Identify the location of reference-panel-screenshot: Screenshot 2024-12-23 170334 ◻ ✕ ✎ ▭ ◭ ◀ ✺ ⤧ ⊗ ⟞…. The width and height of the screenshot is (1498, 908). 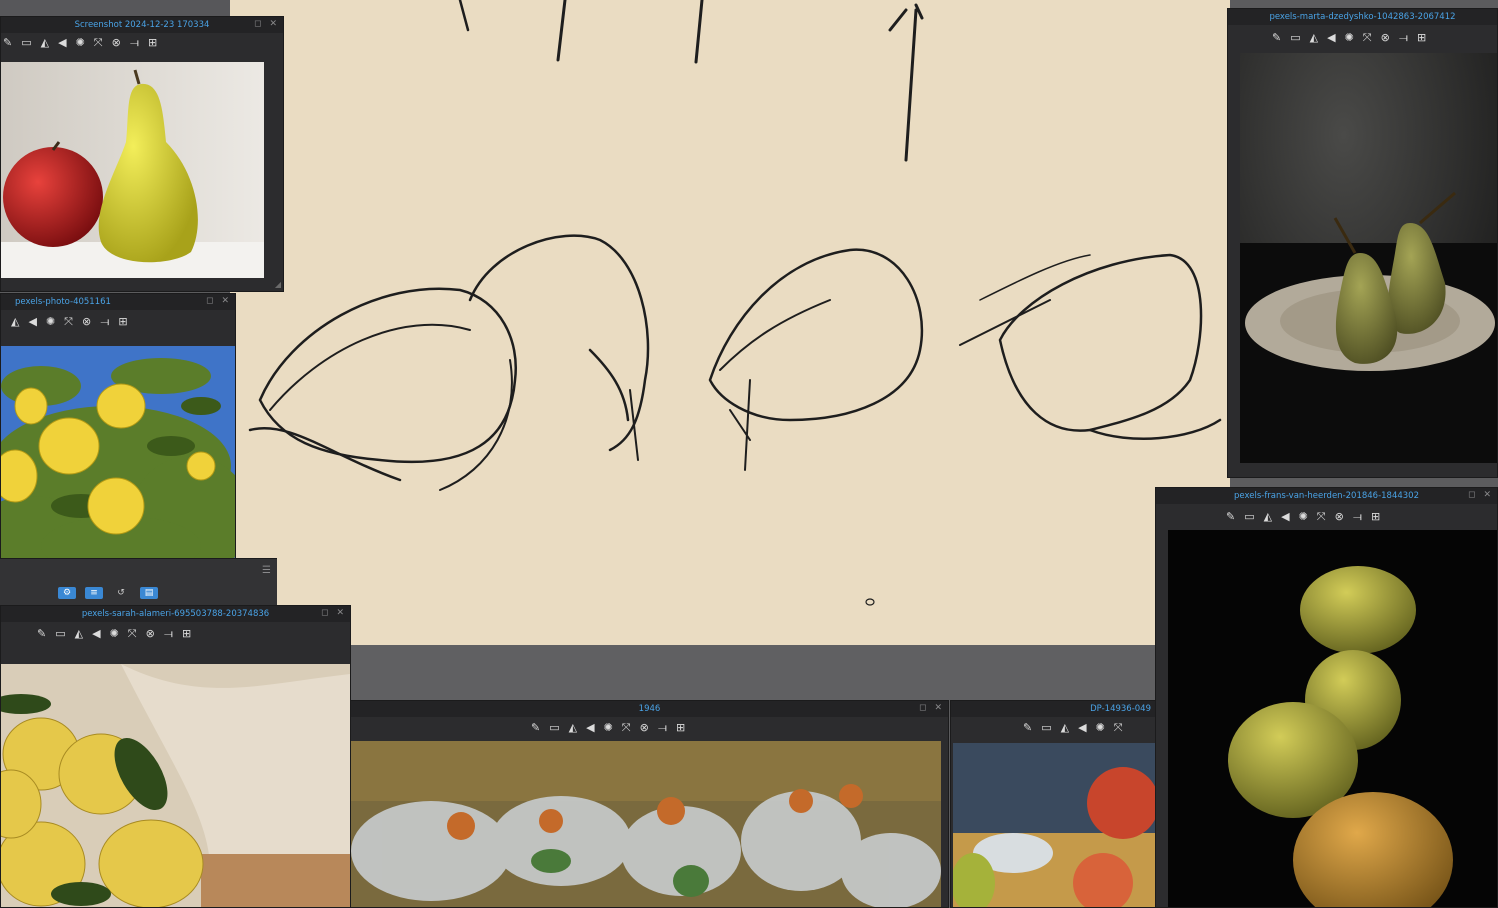
(142, 154).